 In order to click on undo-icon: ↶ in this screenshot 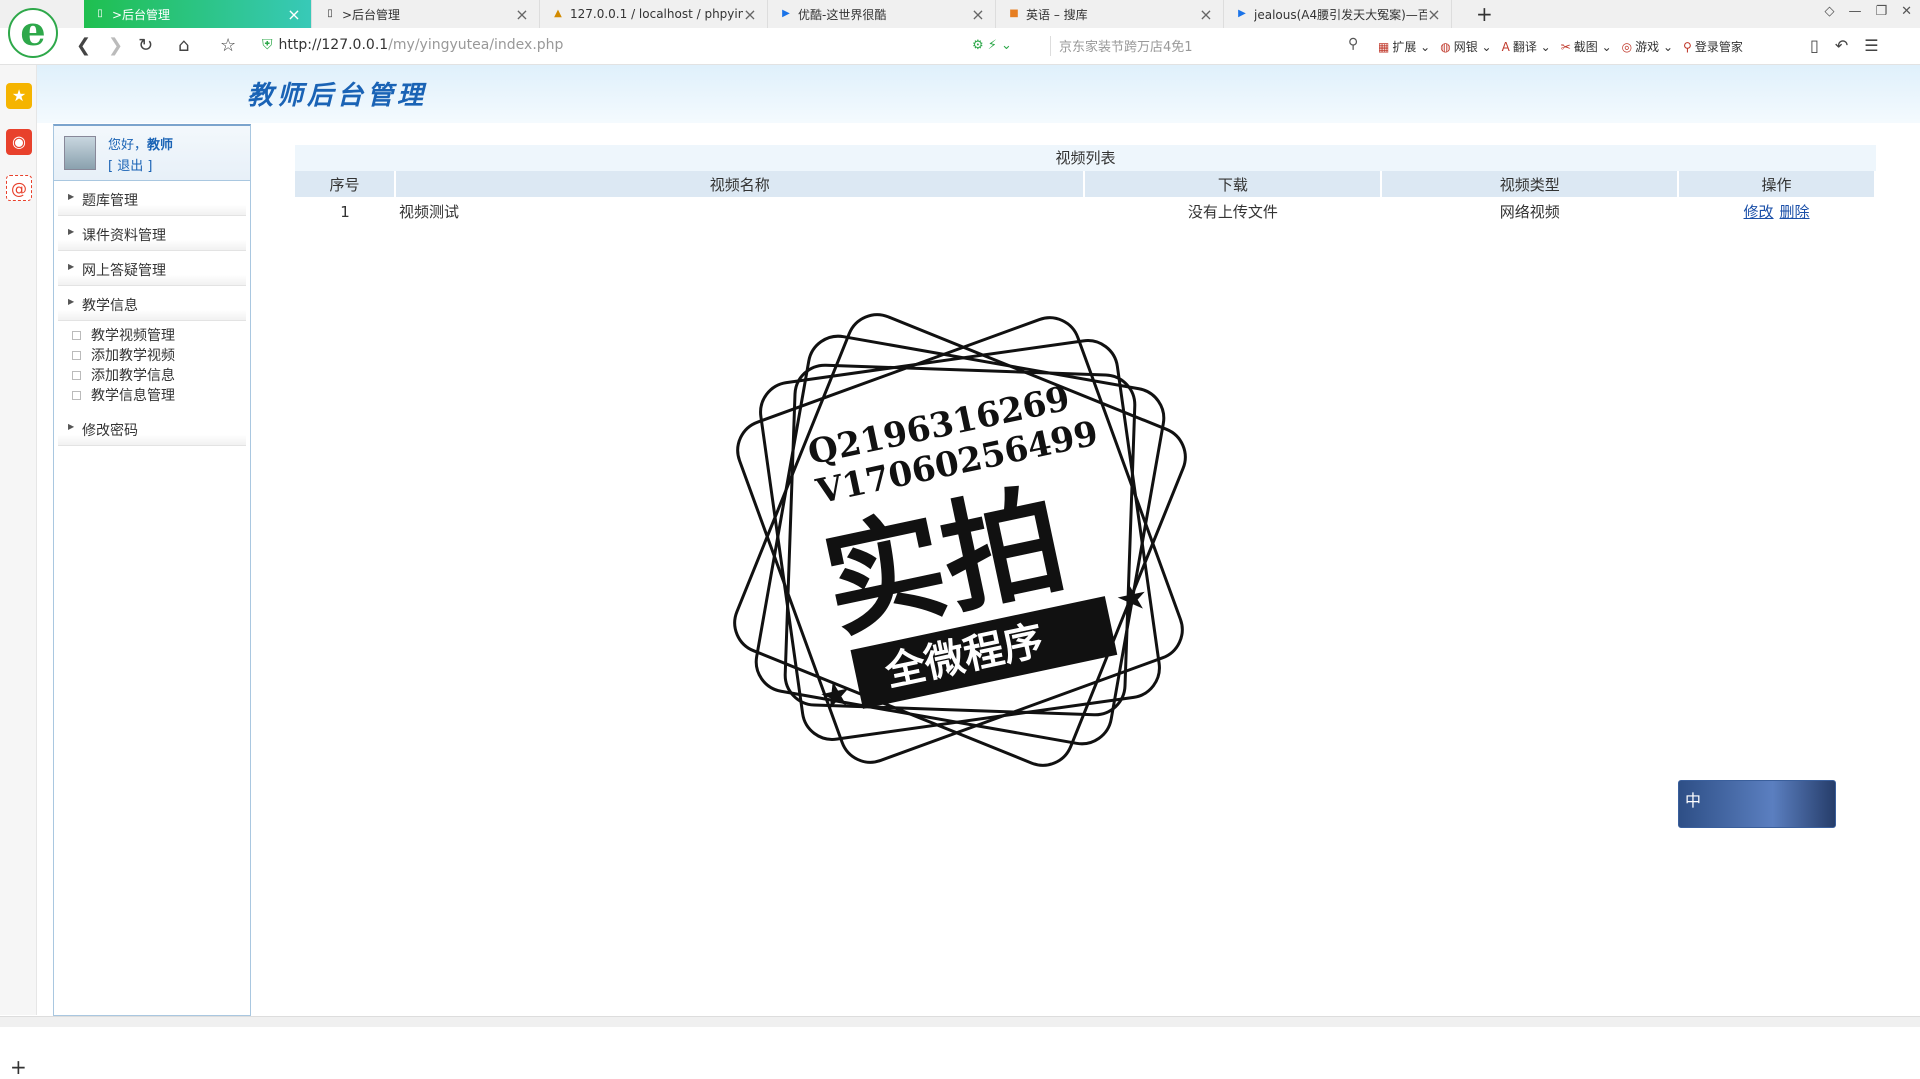, I will do `click(1841, 45)`.